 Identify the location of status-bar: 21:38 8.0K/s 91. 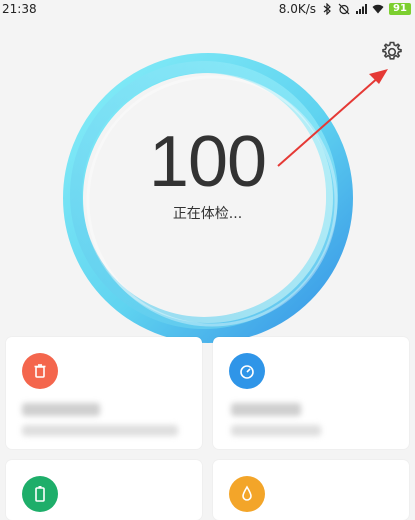
(207, 10).